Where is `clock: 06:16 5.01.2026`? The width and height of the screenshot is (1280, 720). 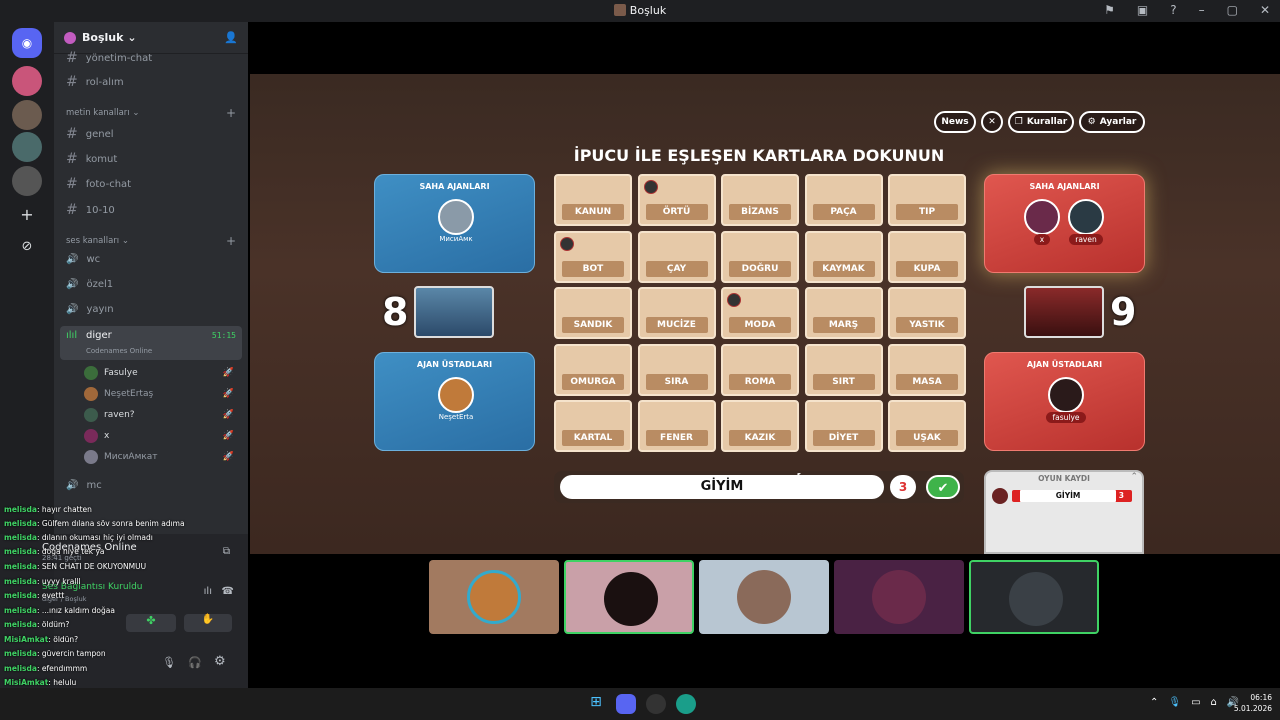
clock: 06:16 5.01.2026 is located at coordinates (1253, 703).